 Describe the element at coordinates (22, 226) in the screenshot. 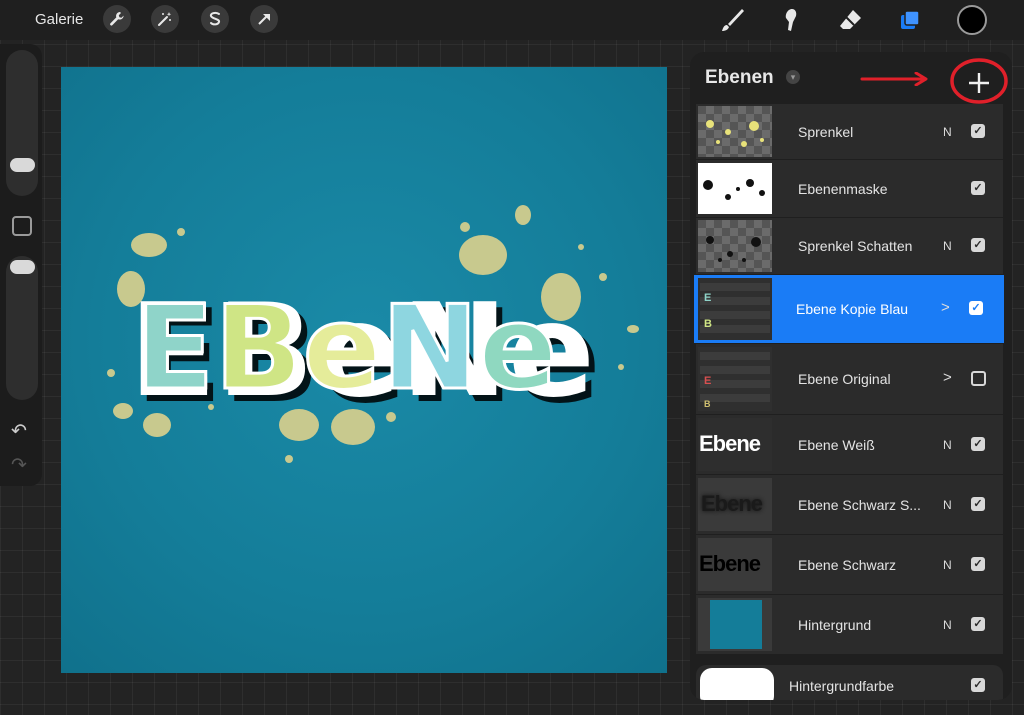

I see `modify-button` at that location.